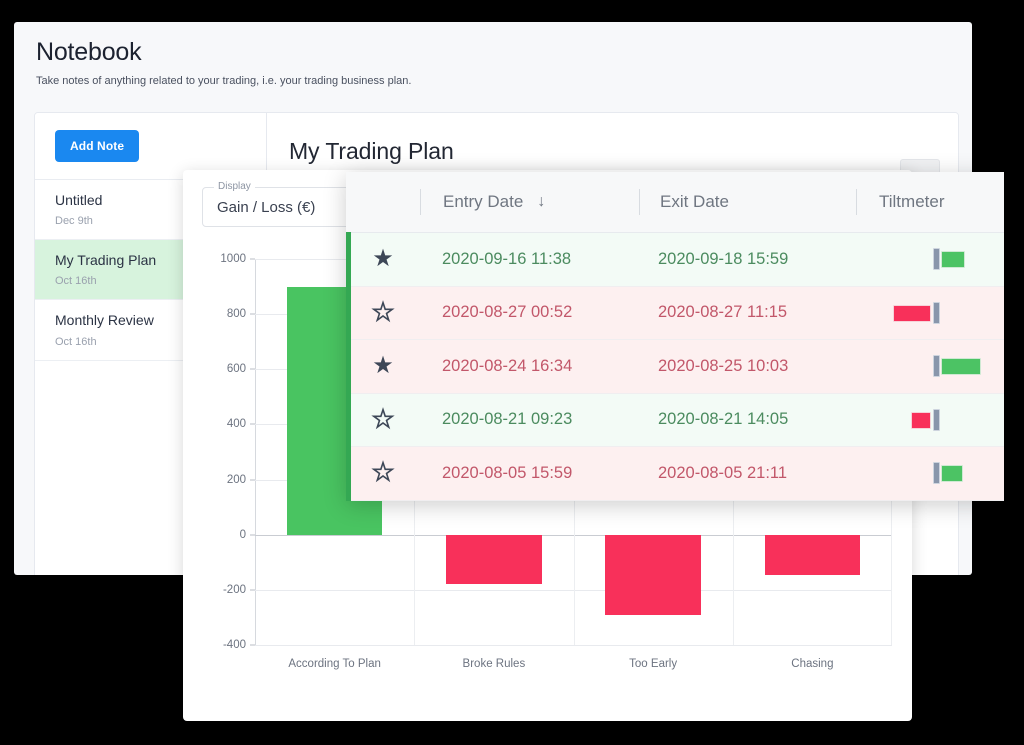 The image size is (1024, 745). What do you see at coordinates (694, 201) in the screenshot?
I see `column-header-exit-date-label: Exit Date` at bounding box center [694, 201].